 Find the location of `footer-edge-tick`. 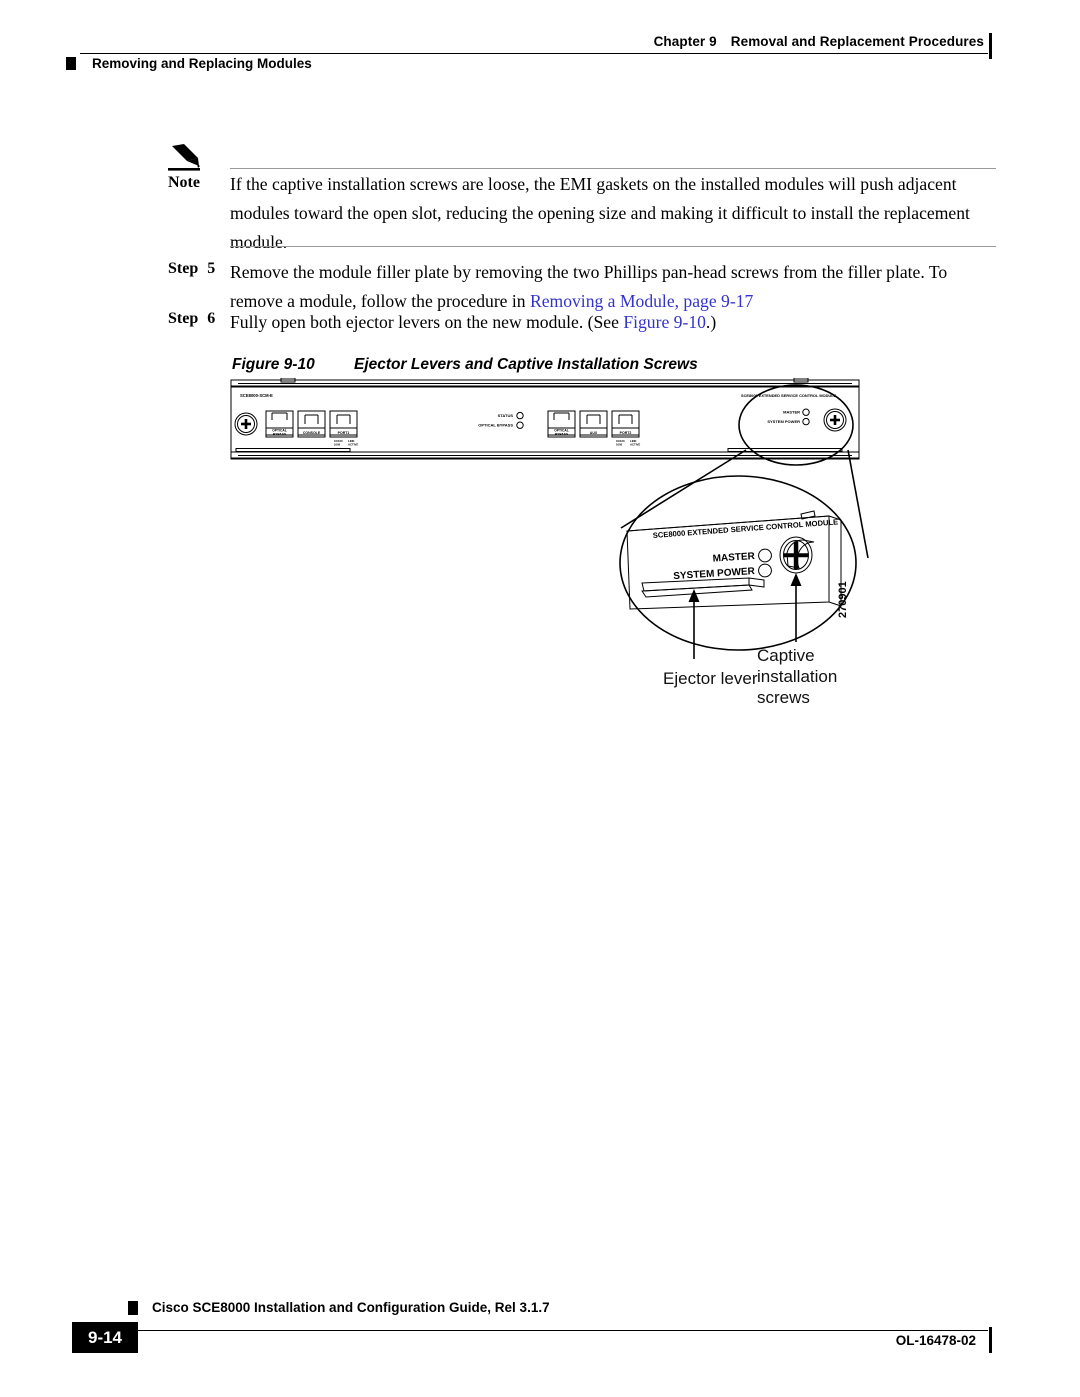

footer-edge-tick is located at coordinates (990, 1340).